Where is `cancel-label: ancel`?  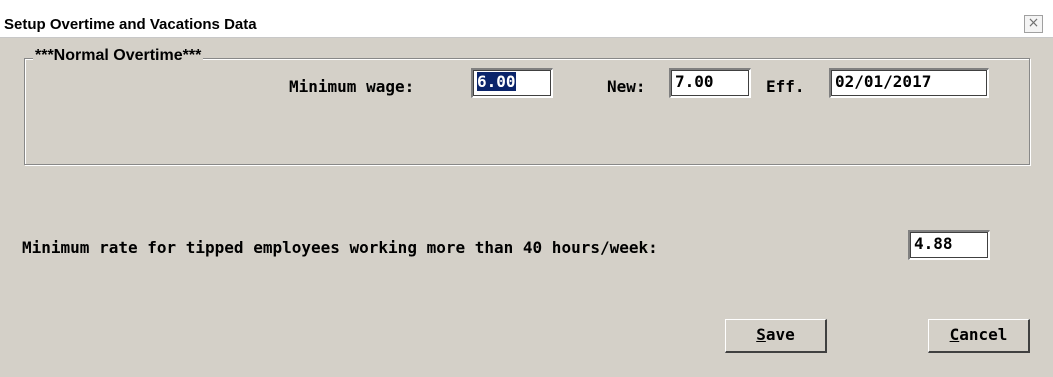
cancel-label: ancel is located at coordinates (983, 334).